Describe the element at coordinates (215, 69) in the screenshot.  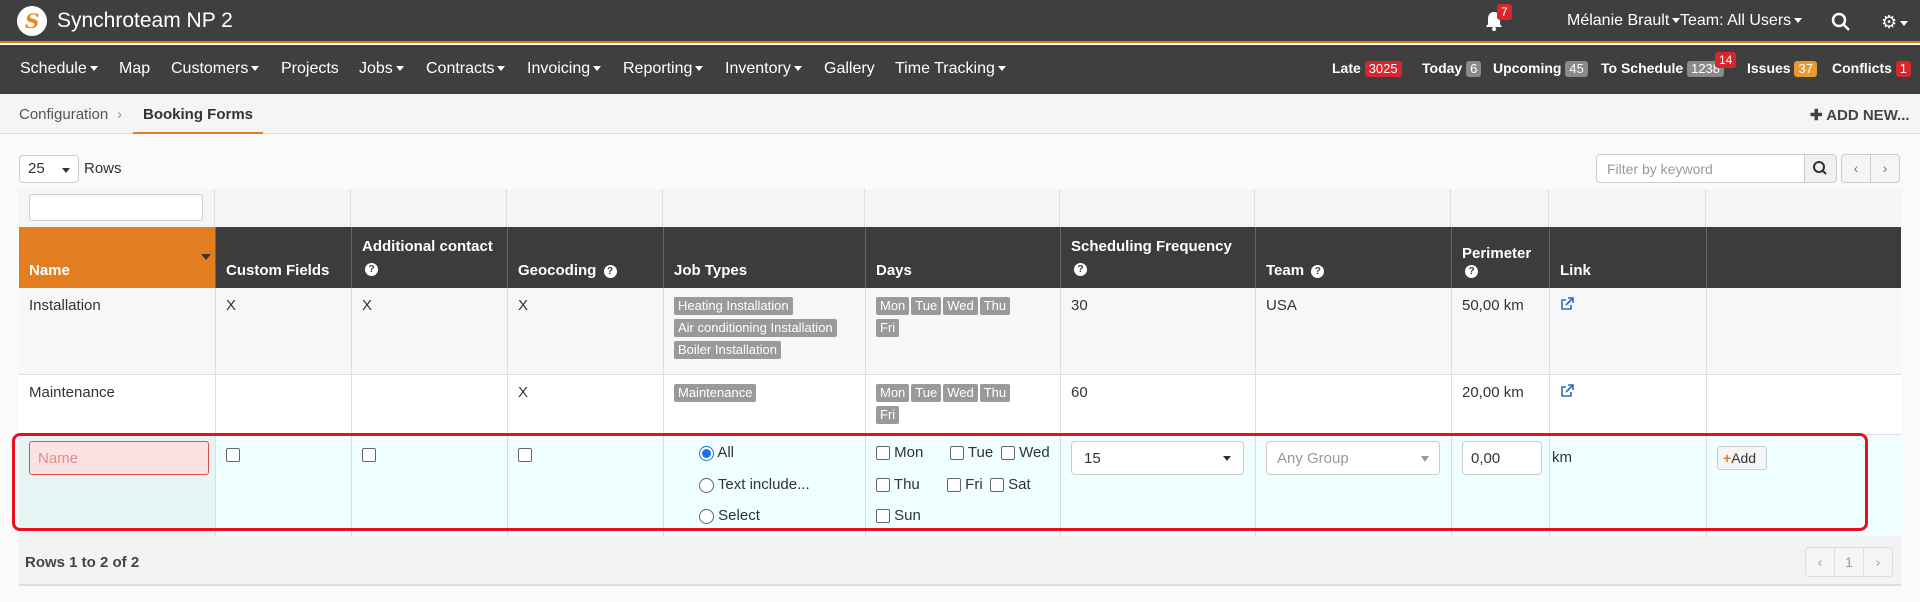
I see `nav-customers: Customers` at that location.